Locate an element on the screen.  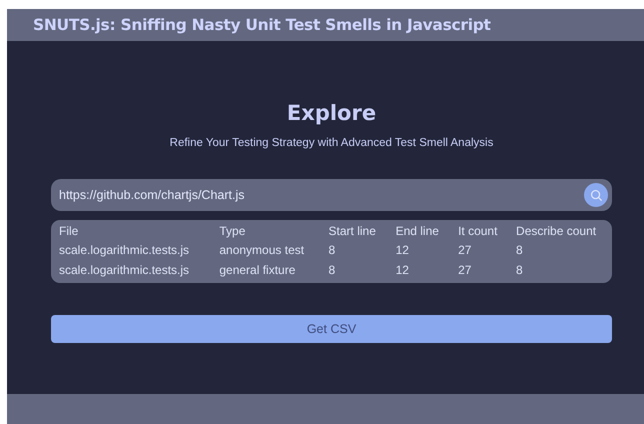
table-cell-text: general fixture is located at coordinates (257, 270).